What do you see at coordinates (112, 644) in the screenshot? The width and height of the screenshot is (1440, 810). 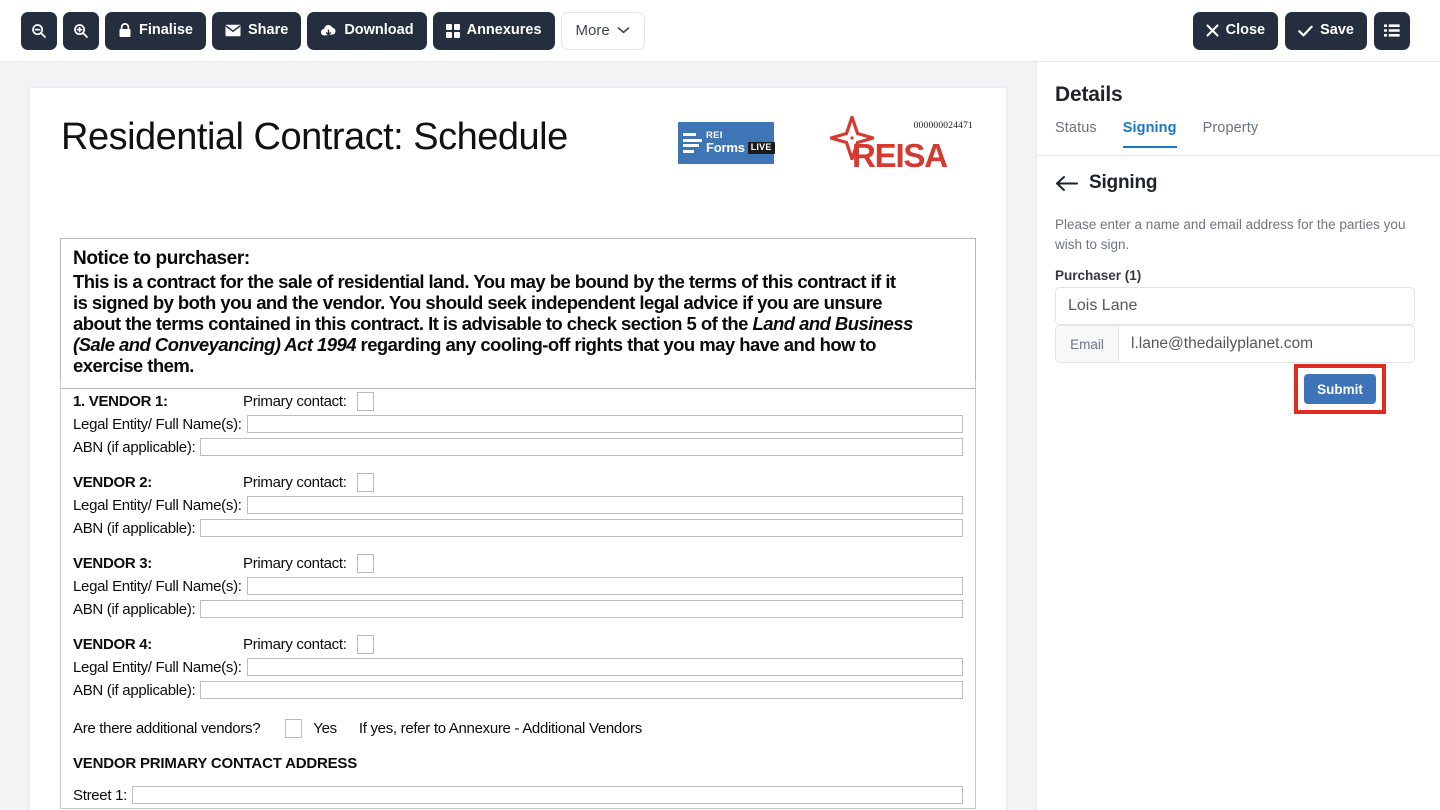 I see `vendor-title: VENDOR 4:` at bounding box center [112, 644].